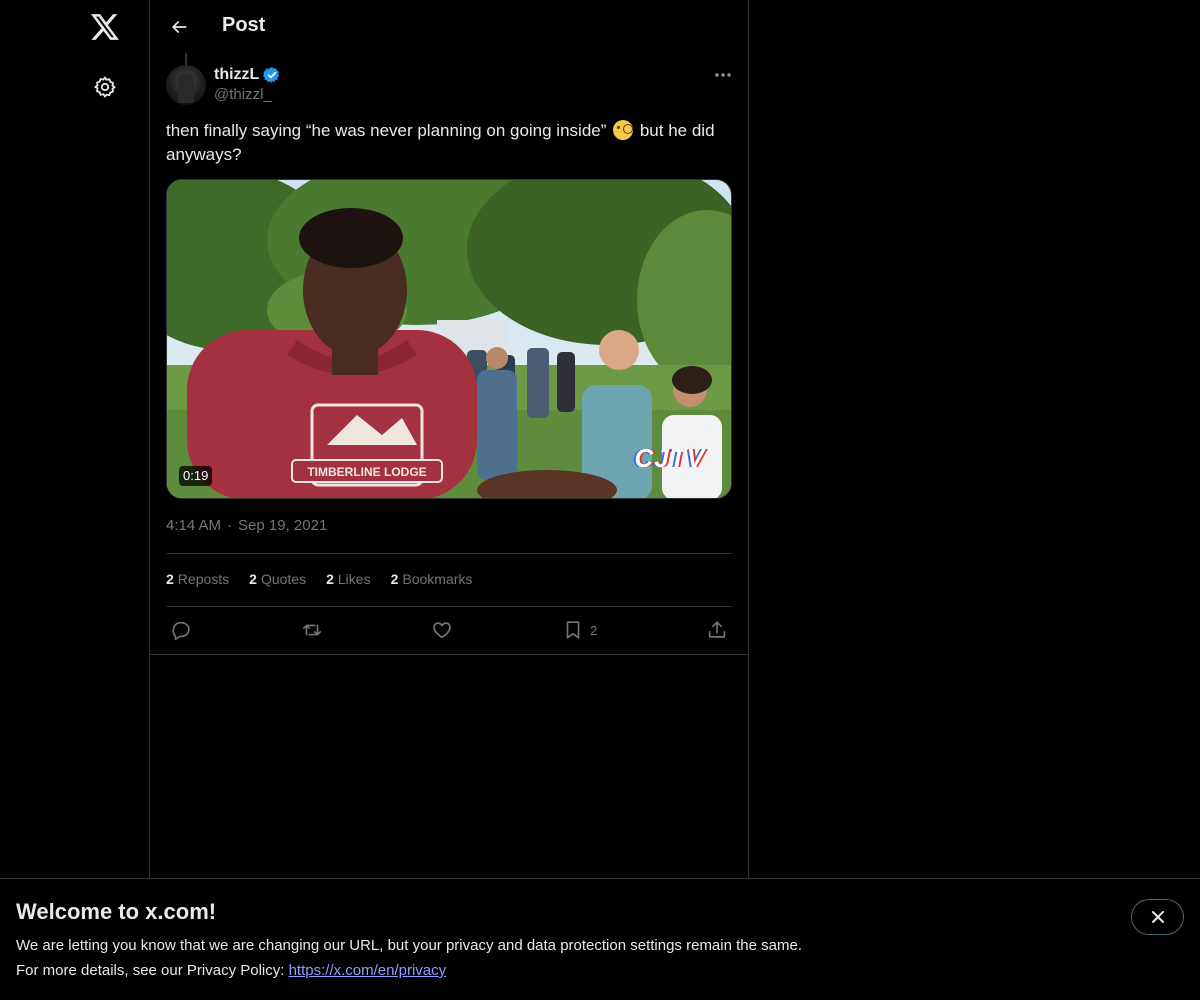 This screenshot has height=1000, width=1200. I want to click on back-button, so click(179, 27).